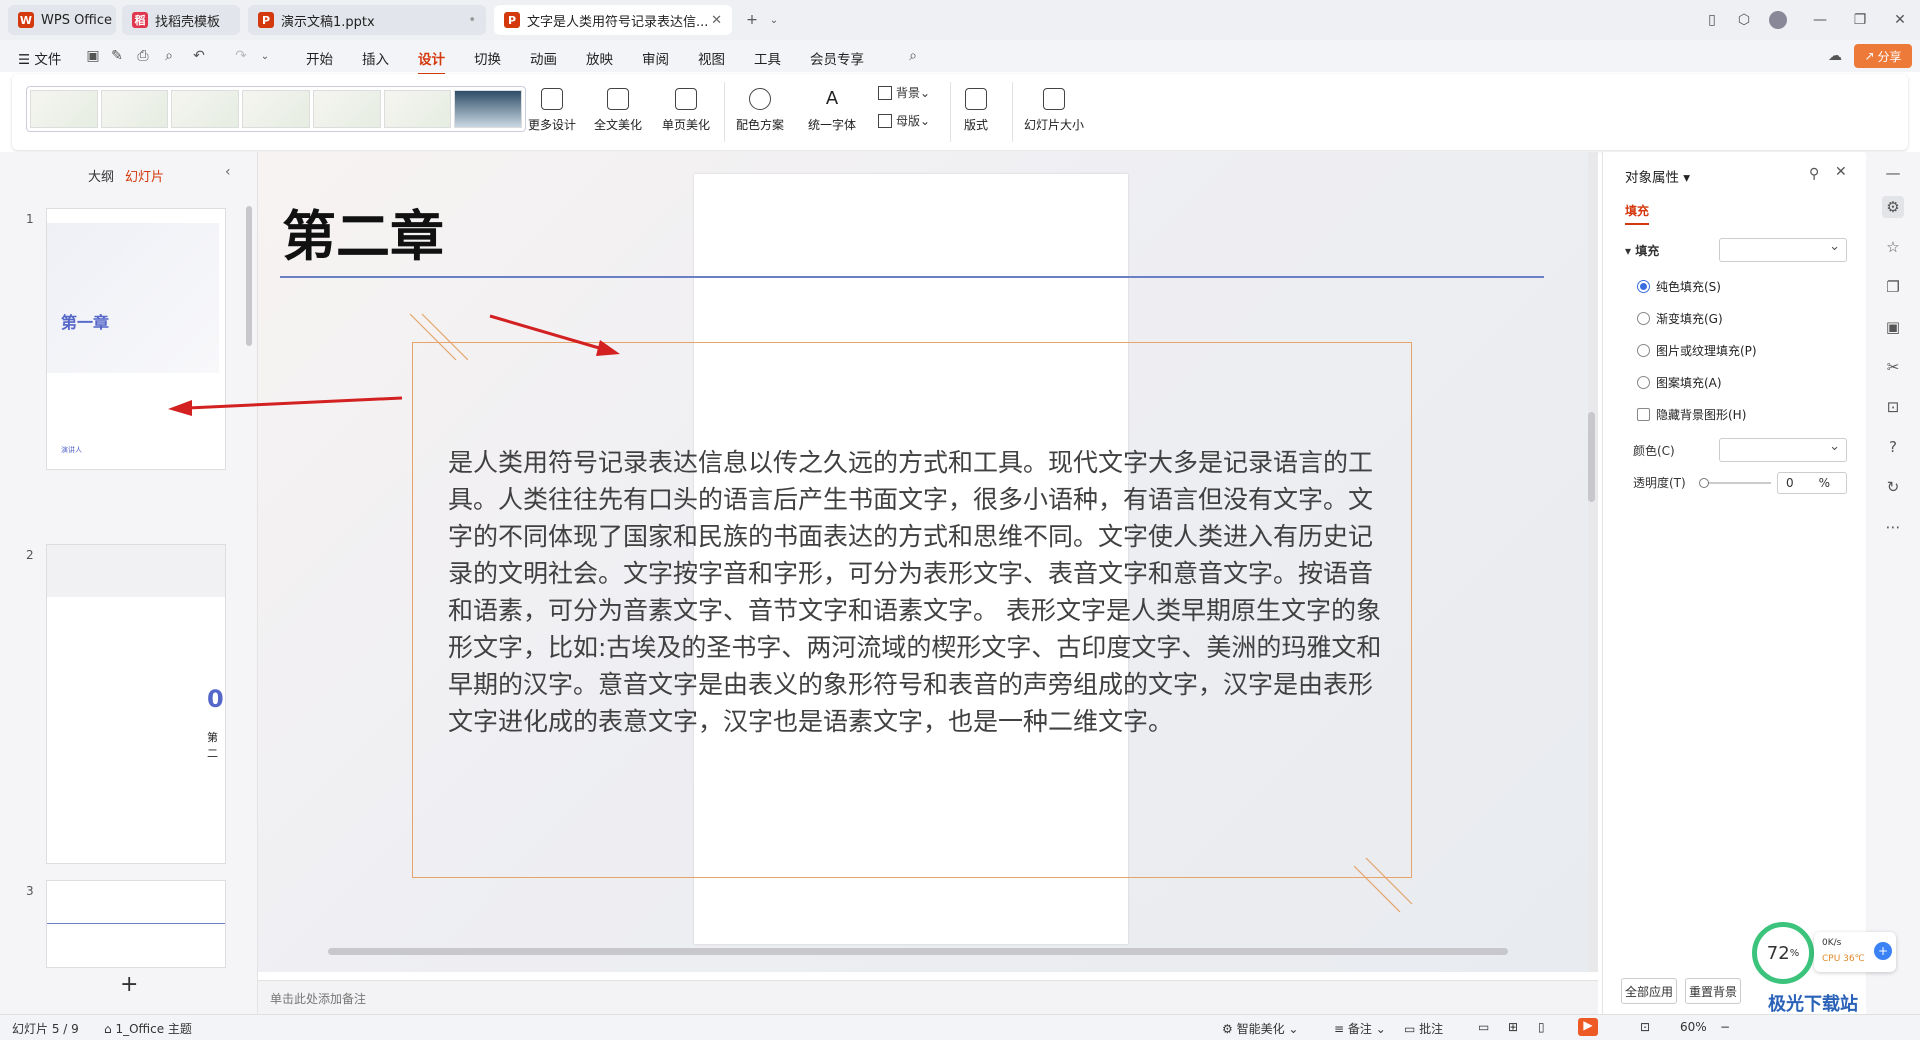  I want to click on panel-title: 对象属性 ▾, so click(1657, 176).